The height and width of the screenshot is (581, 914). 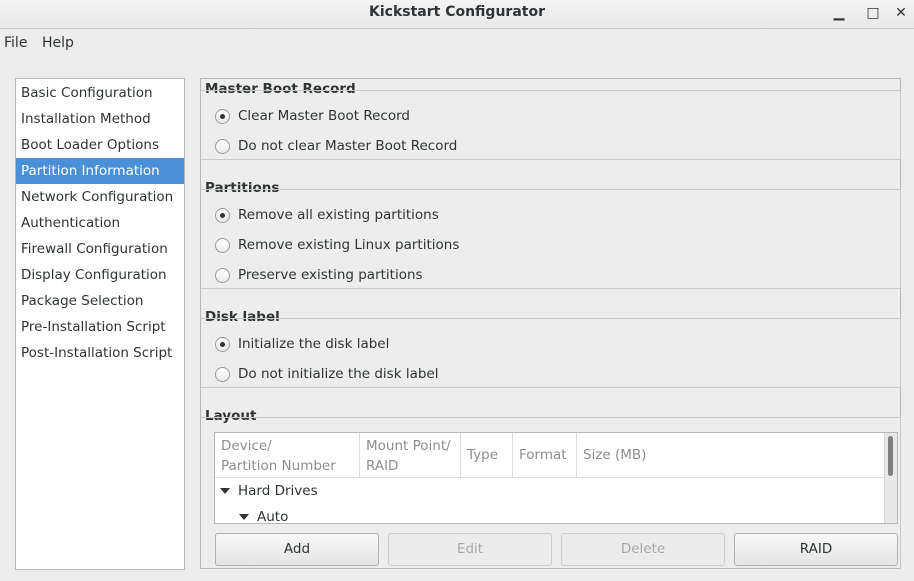 What do you see at coordinates (100, 327) in the screenshot?
I see `sidebar-item-pre-installation-script: Pre-Installation Script` at bounding box center [100, 327].